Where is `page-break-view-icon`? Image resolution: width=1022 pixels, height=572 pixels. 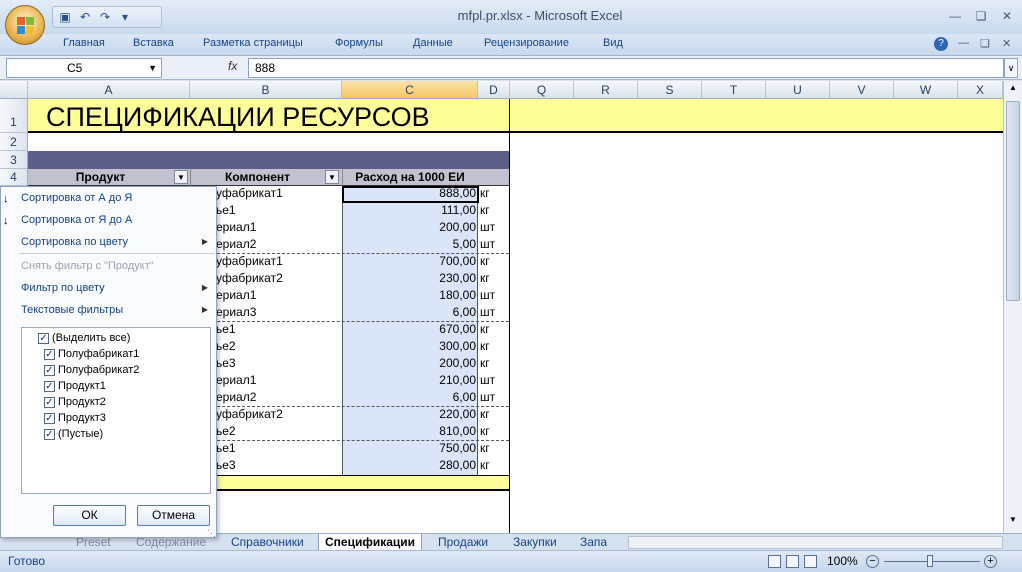
page-break-view-icon is located at coordinates (810, 561).